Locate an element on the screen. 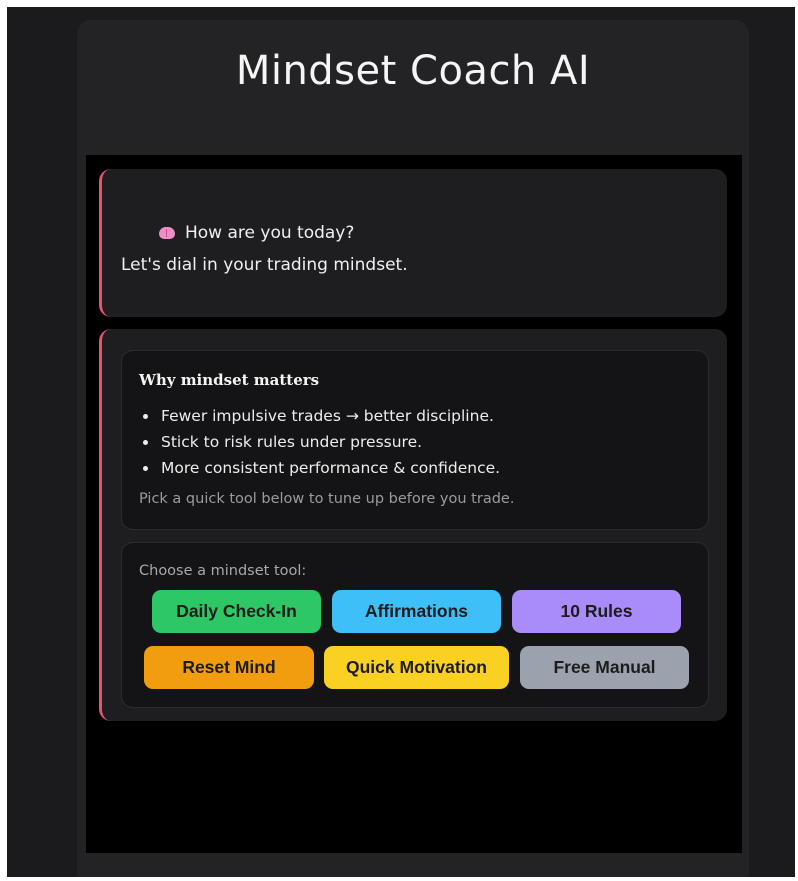  ten-rules-button: 10 Rules is located at coordinates (596, 611).